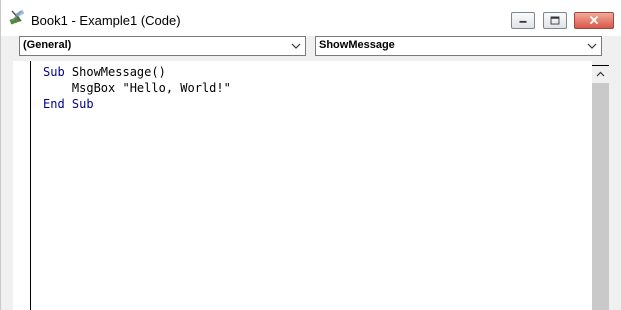 The image size is (621, 310). I want to click on code-line: End Sub, so click(68, 104).